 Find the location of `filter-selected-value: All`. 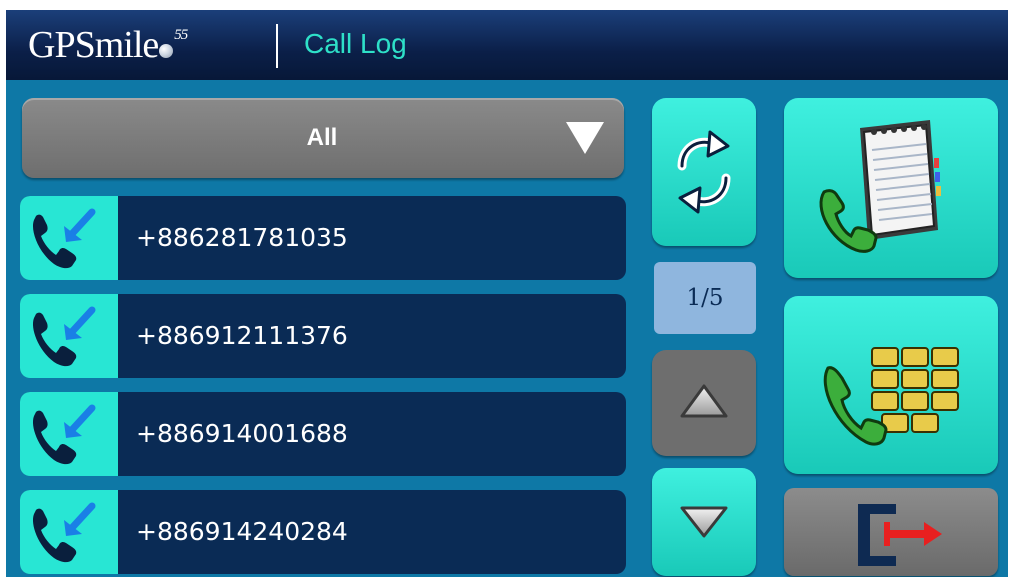

filter-selected-value: All is located at coordinates (322, 137).